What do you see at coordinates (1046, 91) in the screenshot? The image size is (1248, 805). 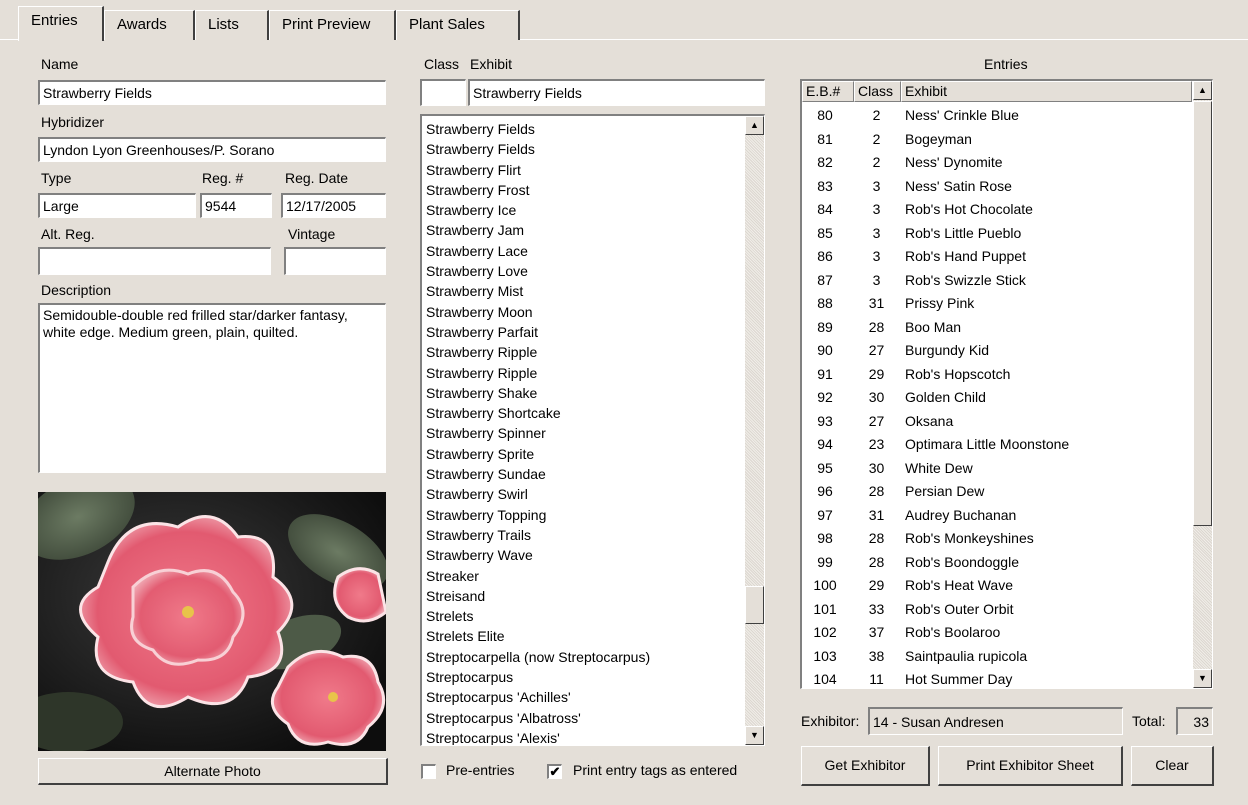 I see `col-exhibit: Exhibit` at bounding box center [1046, 91].